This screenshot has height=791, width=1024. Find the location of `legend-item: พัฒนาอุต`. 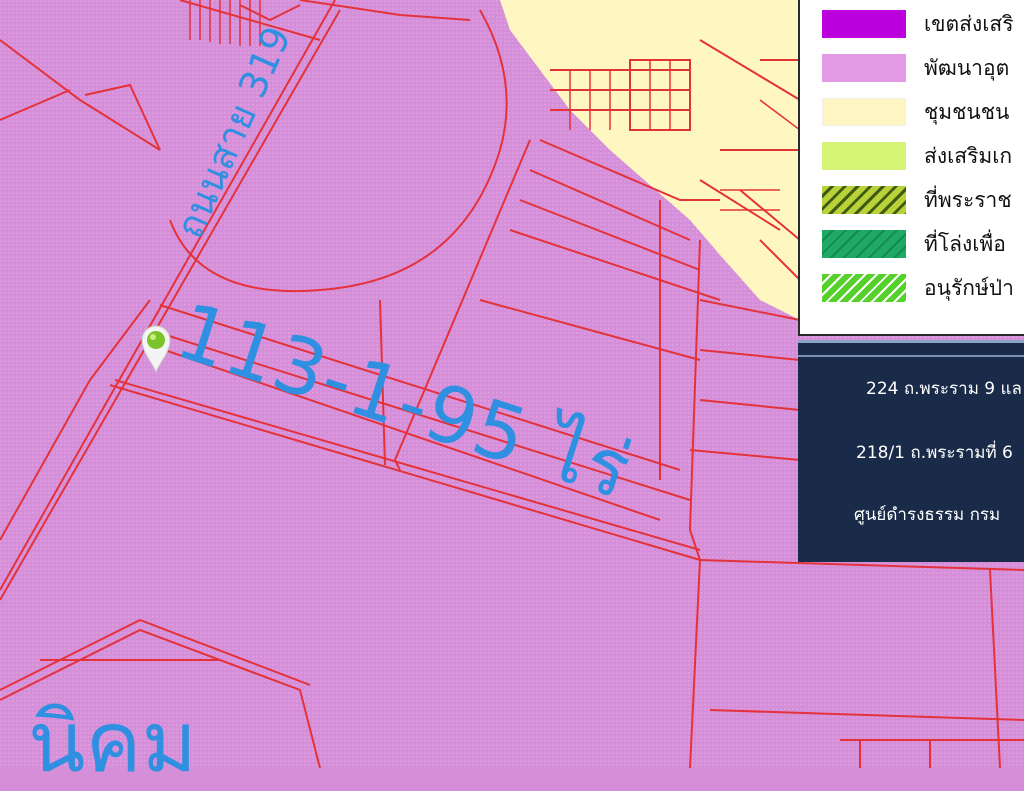

legend-item: พัฒนาอุต is located at coordinates (915, 68).